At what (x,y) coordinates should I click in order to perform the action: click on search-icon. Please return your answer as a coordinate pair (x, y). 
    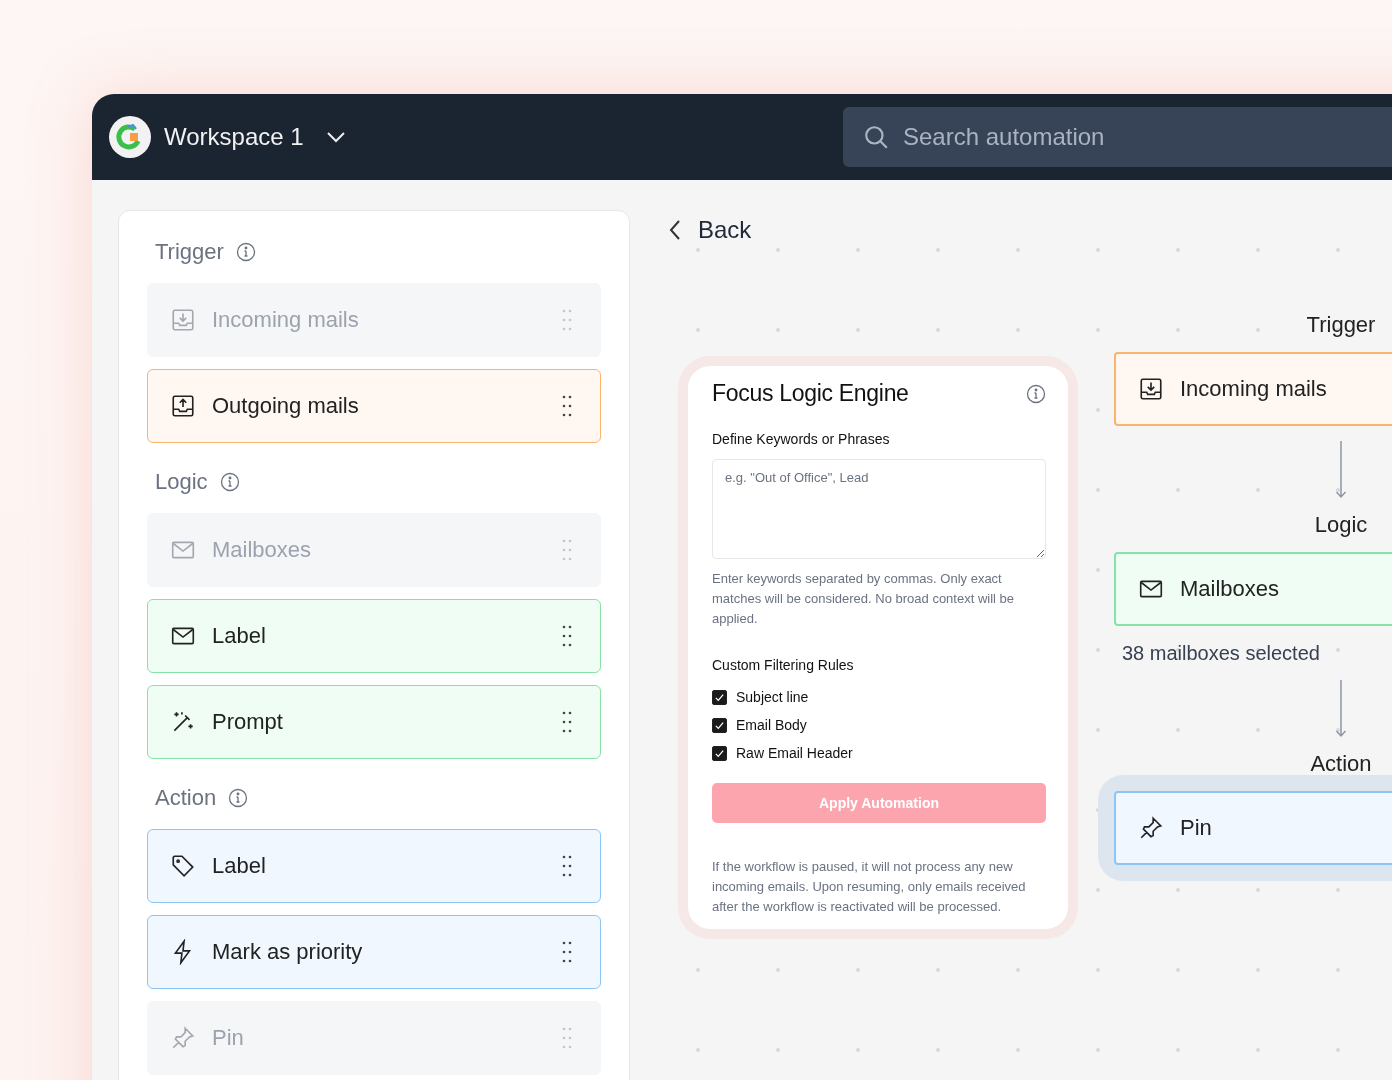
    Looking at the image, I should click on (876, 137).